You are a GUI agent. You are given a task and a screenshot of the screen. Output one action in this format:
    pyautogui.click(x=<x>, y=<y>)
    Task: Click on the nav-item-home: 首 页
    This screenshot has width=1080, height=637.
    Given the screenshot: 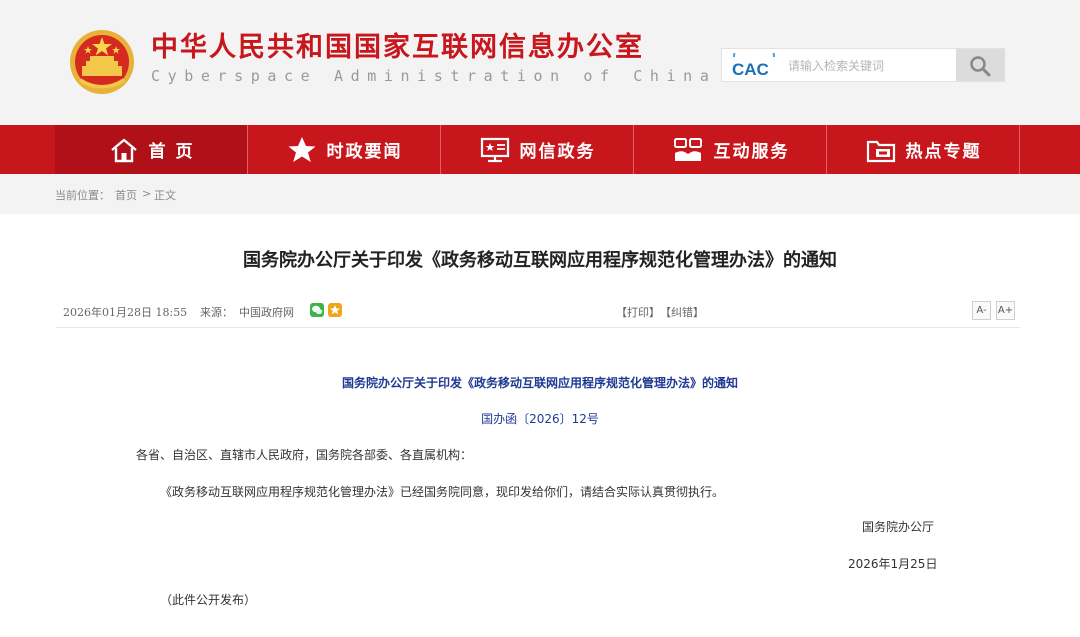 What is the action you would take?
    pyautogui.click(x=151, y=149)
    